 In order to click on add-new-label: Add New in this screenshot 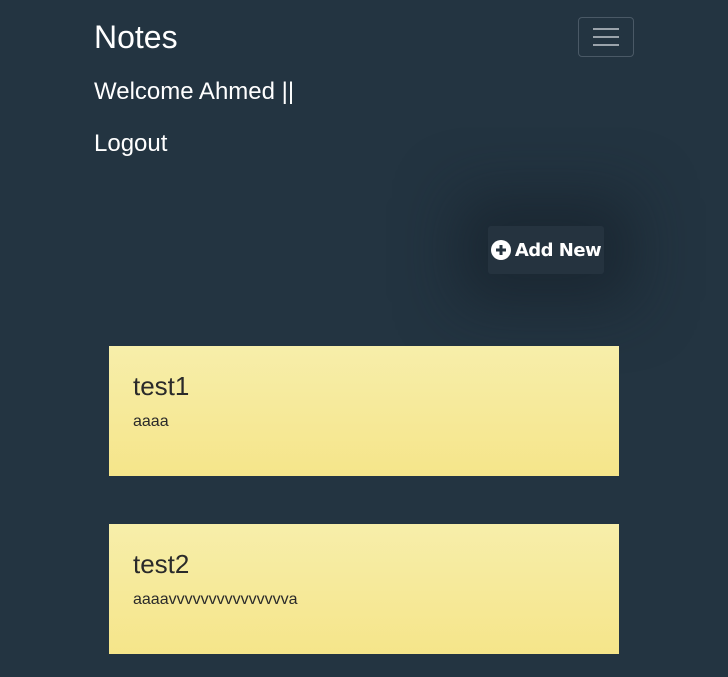, I will do `click(558, 250)`.